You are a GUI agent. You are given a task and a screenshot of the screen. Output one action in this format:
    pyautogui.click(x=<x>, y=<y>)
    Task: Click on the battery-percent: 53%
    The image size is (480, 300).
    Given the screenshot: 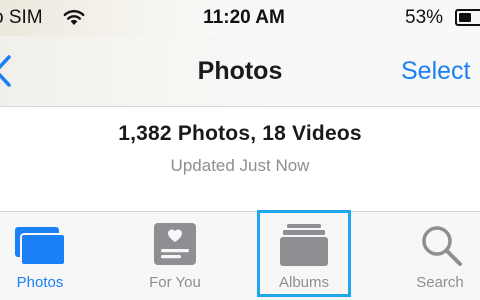 What is the action you would take?
    pyautogui.click(x=424, y=17)
    